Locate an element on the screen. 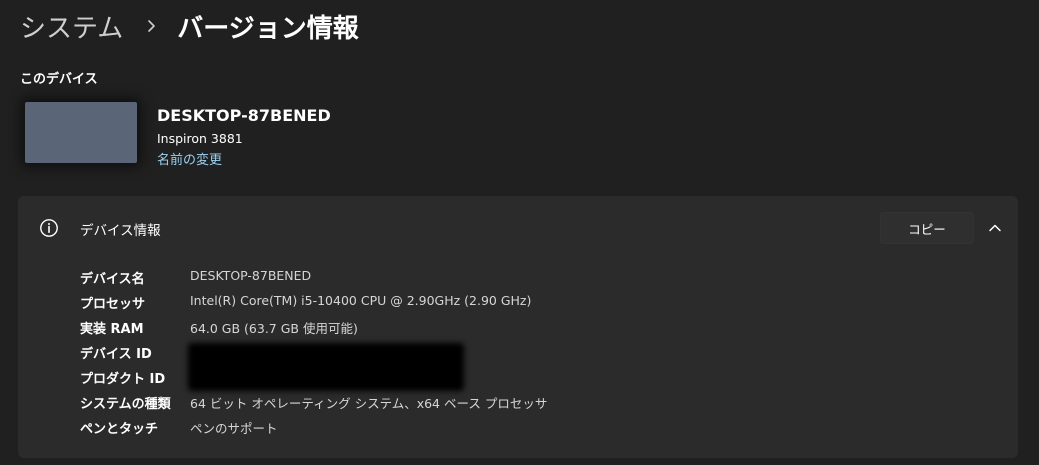 Image resolution: width=1039 pixels, height=465 pixels. device-info-title: デバイス情報 is located at coordinates (120, 231).